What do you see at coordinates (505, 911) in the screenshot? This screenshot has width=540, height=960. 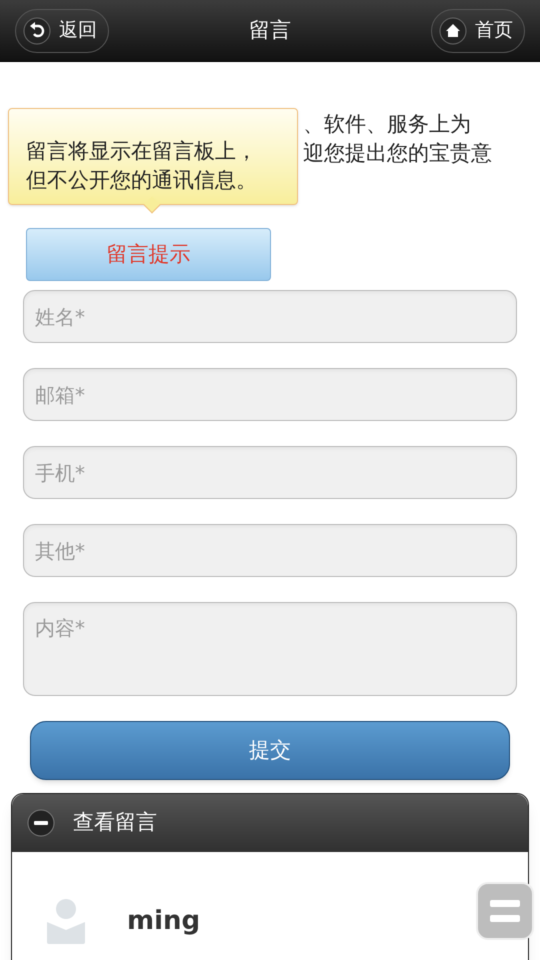 I see `menu-button` at bounding box center [505, 911].